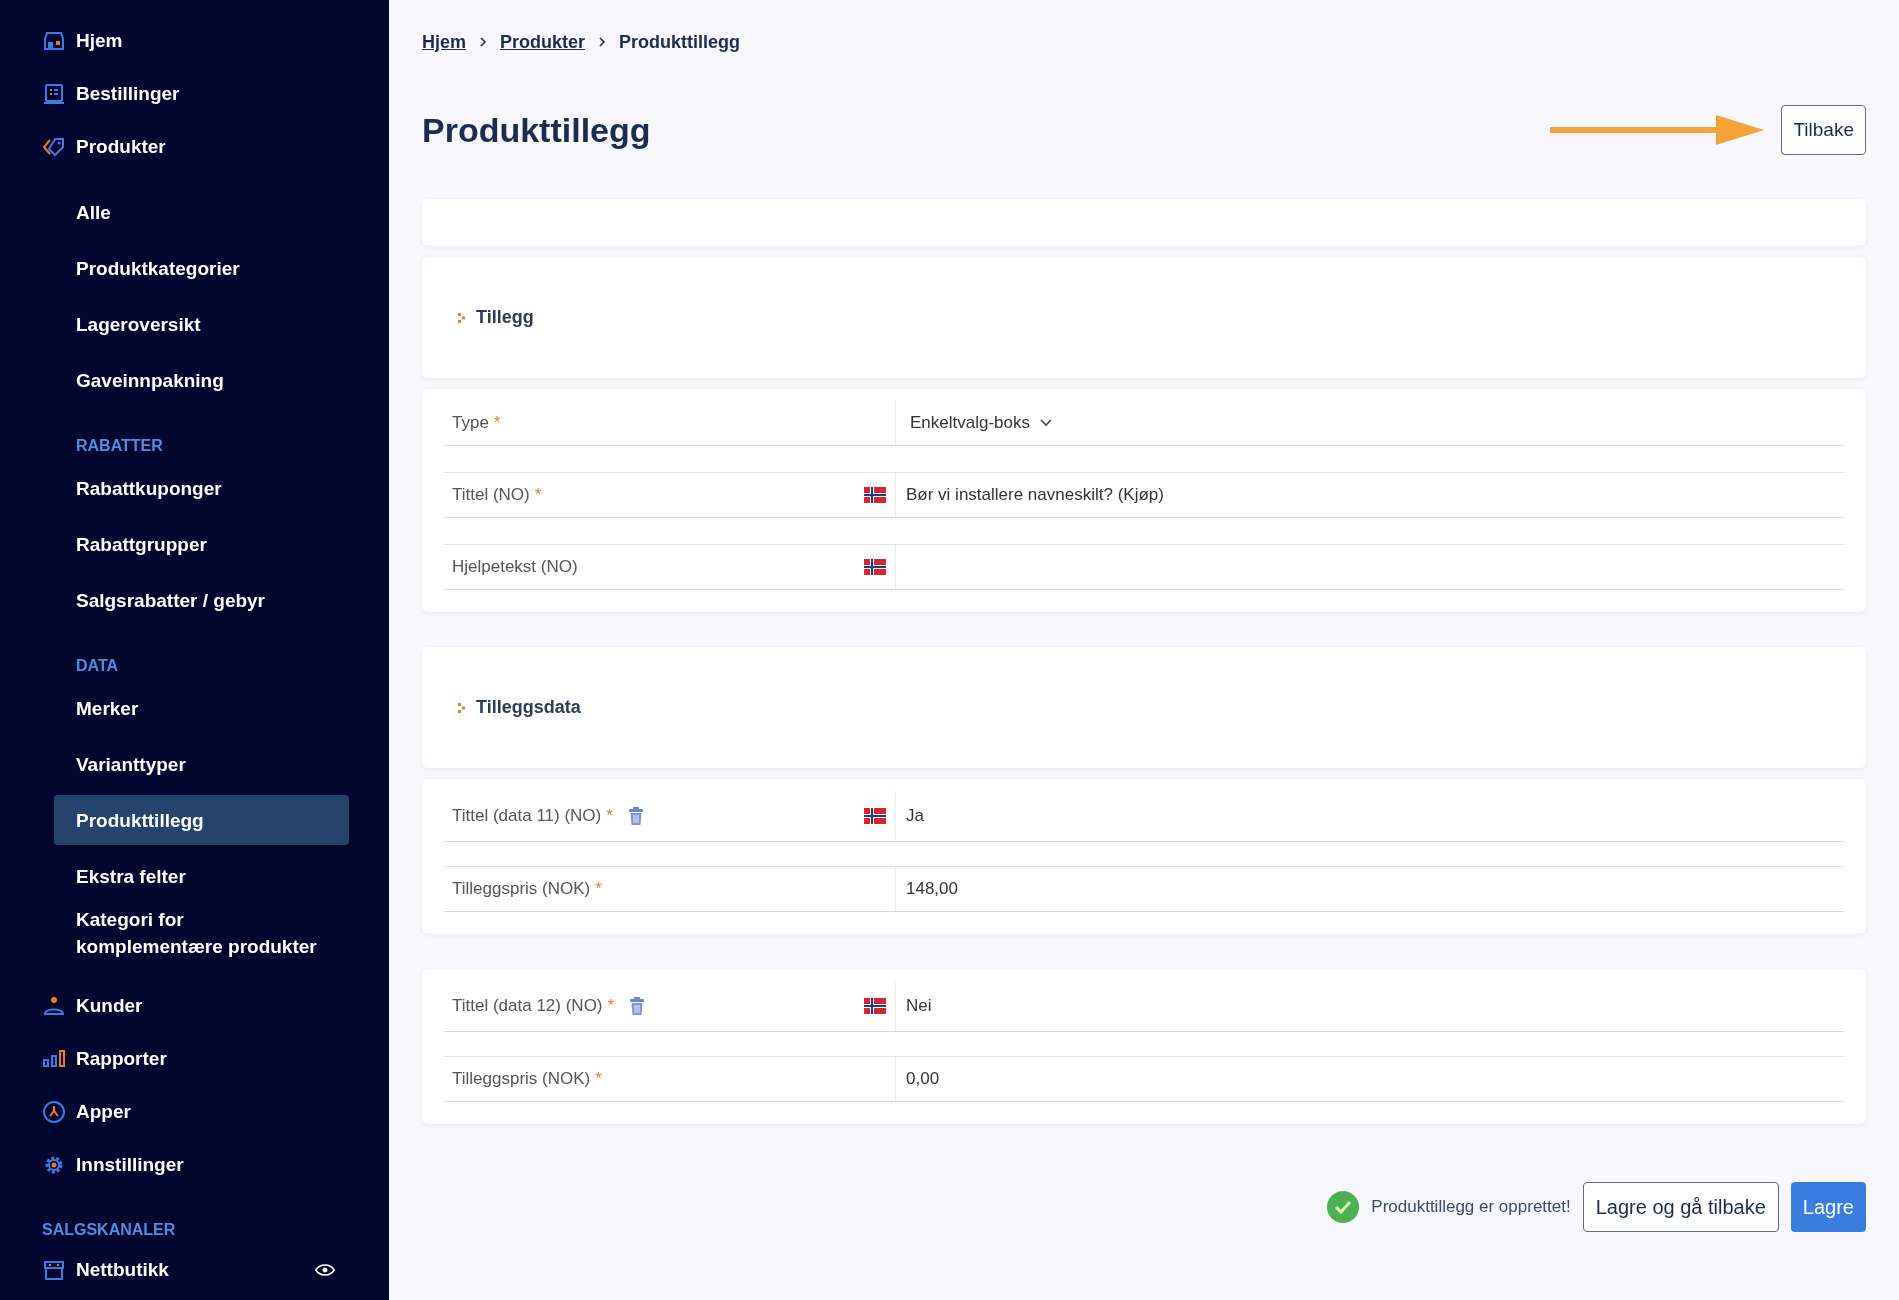 This screenshot has height=1300, width=1899. What do you see at coordinates (1823, 130) in the screenshot?
I see `back-button: Tilbake` at bounding box center [1823, 130].